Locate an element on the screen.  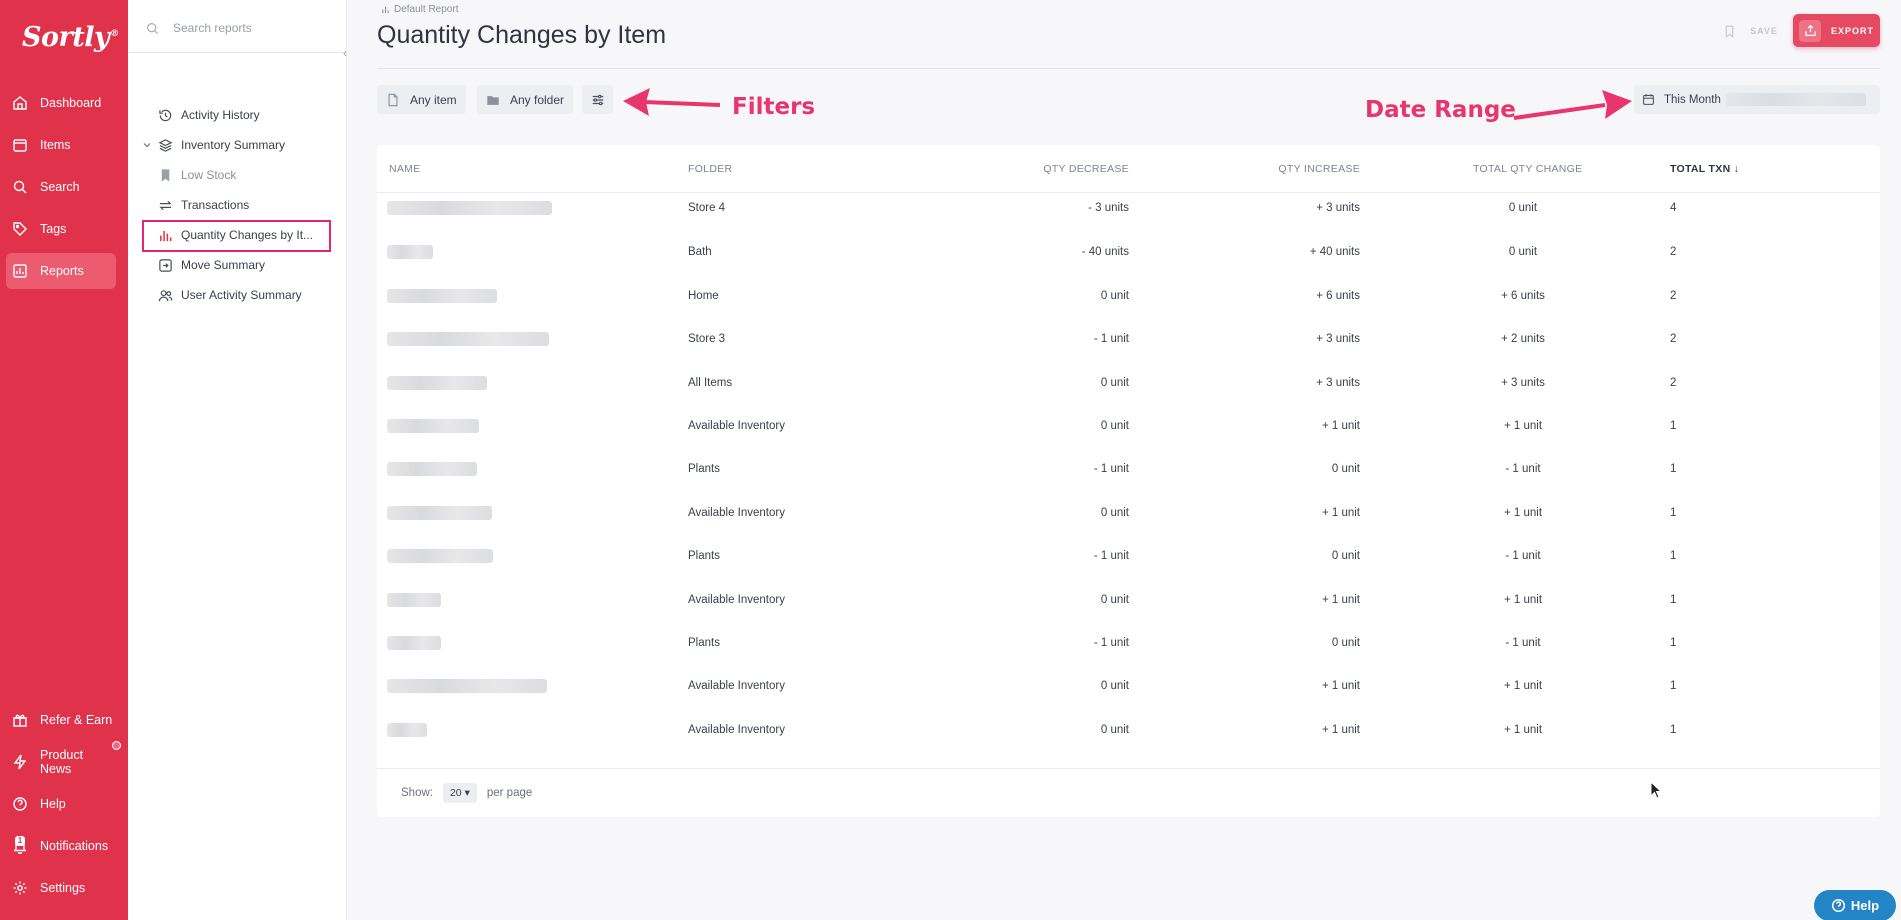
page-title: Quantity Changes by Item is located at coordinates (522, 35).